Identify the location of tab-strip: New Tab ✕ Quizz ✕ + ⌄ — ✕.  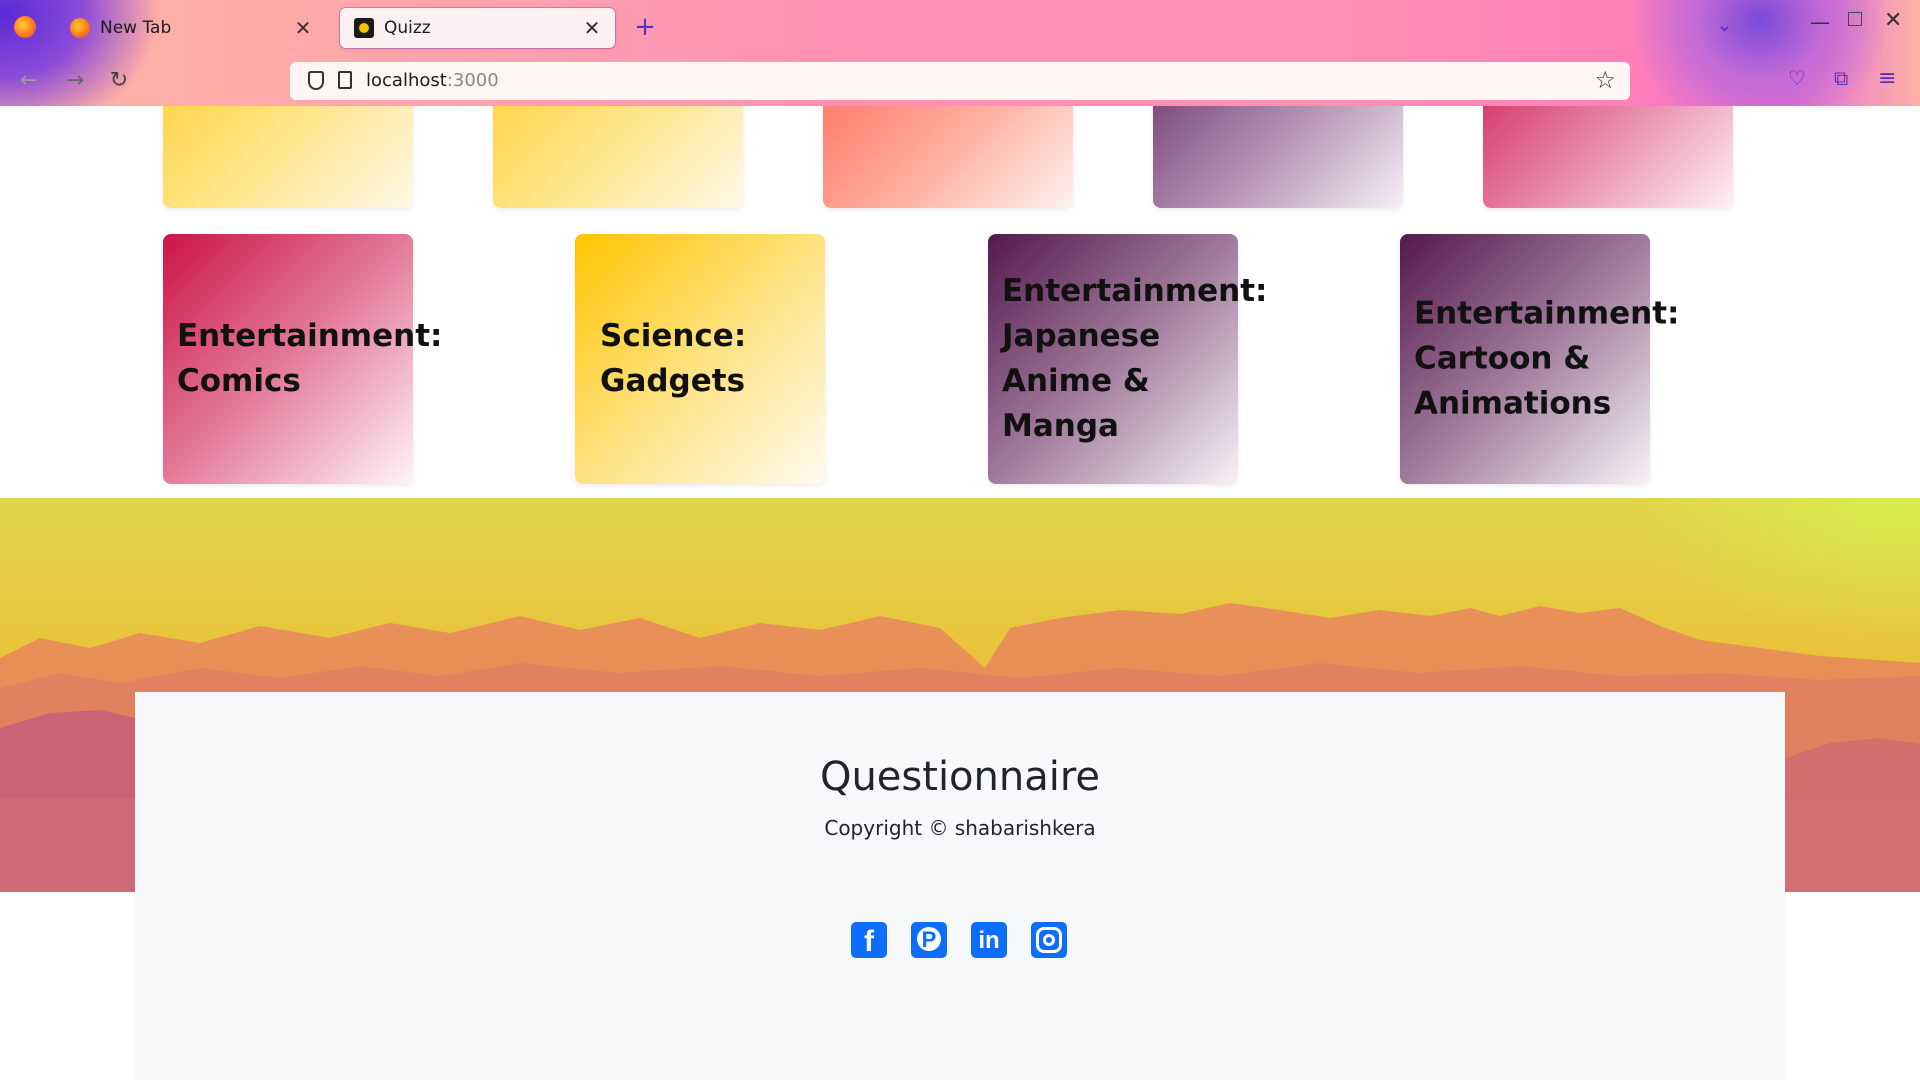
(960, 27).